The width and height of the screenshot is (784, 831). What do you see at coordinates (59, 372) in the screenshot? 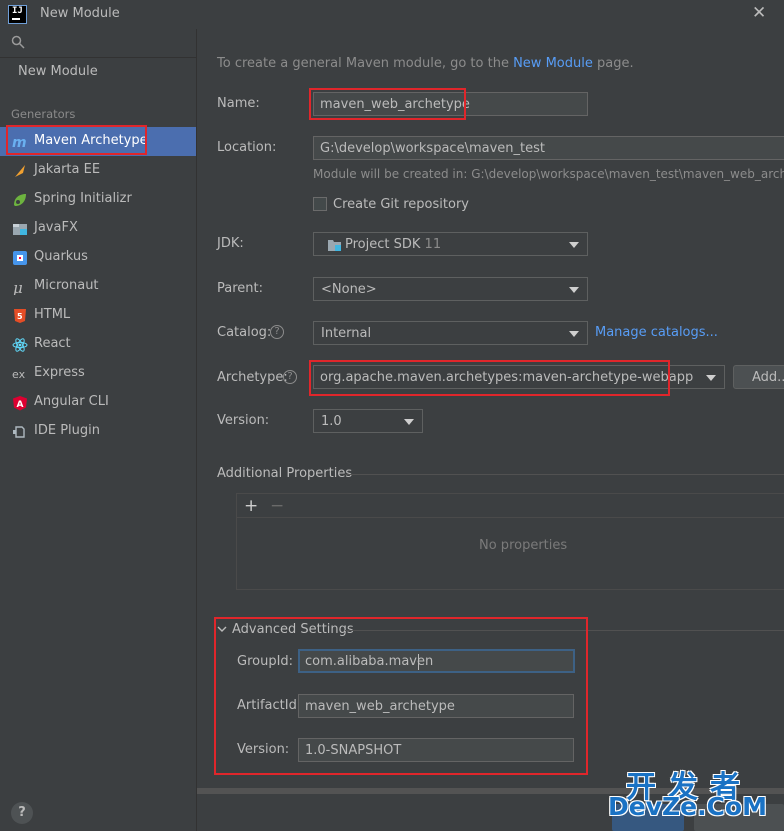
I see `sidebar-item-label: Express` at bounding box center [59, 372].